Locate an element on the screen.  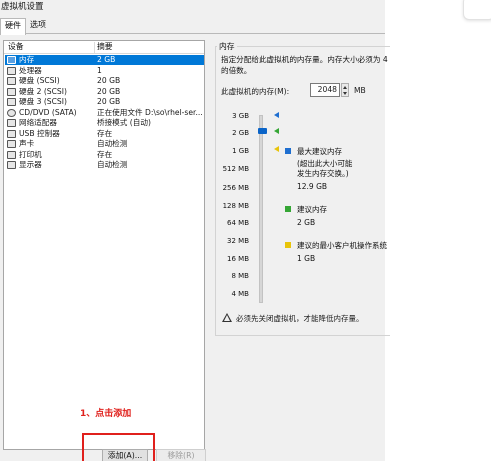
memory-icon is located at coordinates (11, 60).